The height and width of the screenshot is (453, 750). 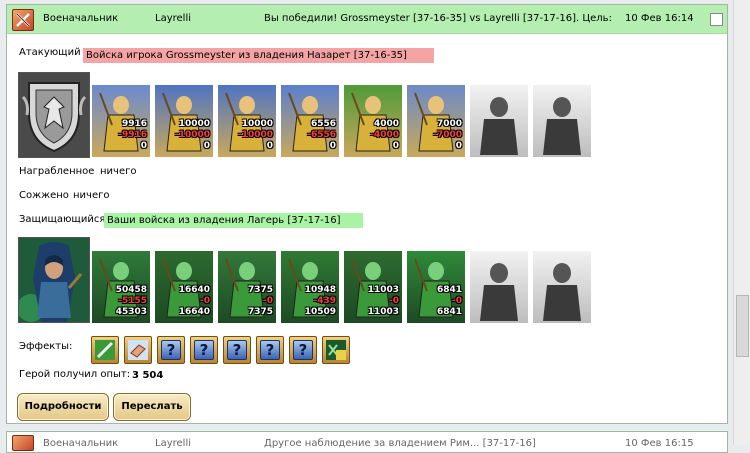 What do you see at coordinates (194, 312) in the screenshot?
I see `unit-remaining: 16640` at bounding box center [194, 312].